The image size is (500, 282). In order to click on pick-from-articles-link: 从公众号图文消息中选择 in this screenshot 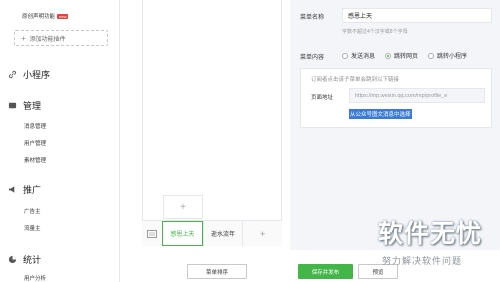, I will do `click(380, 114)`.